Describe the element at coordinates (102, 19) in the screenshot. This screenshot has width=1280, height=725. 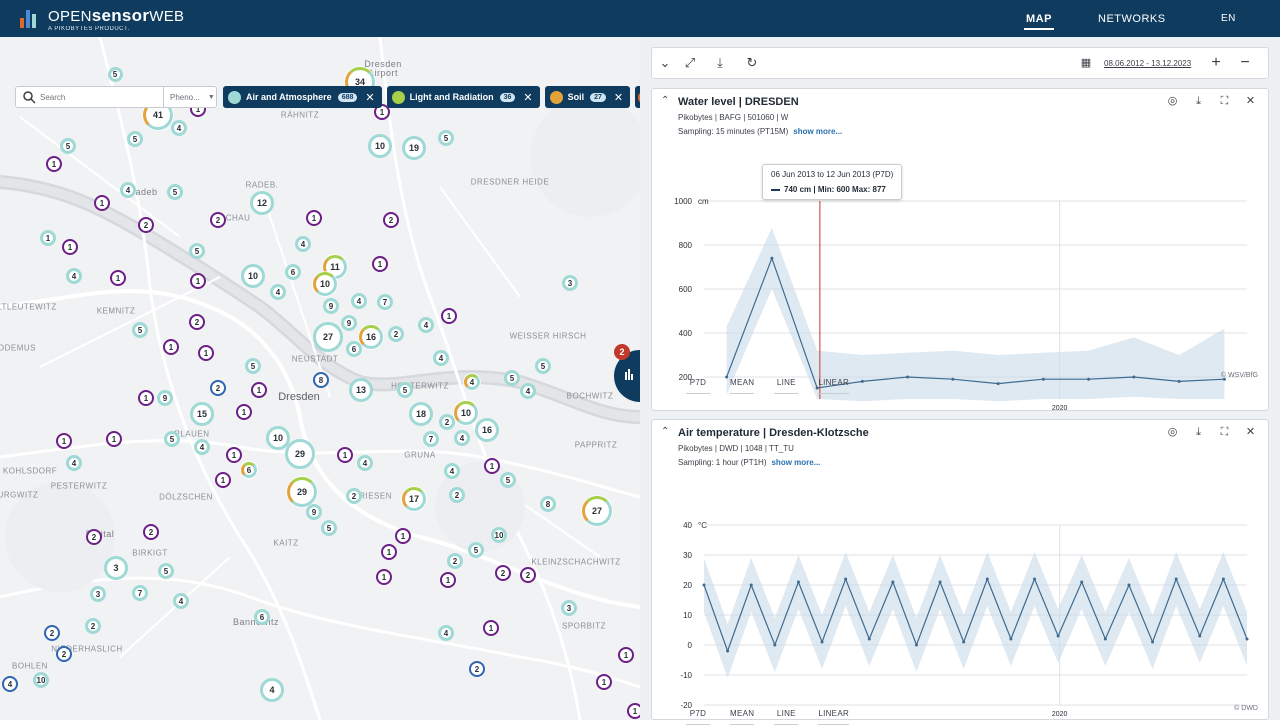
I see `logo: OPENsensorWEB A PIKOBYTES PRODUCT.` at that location.